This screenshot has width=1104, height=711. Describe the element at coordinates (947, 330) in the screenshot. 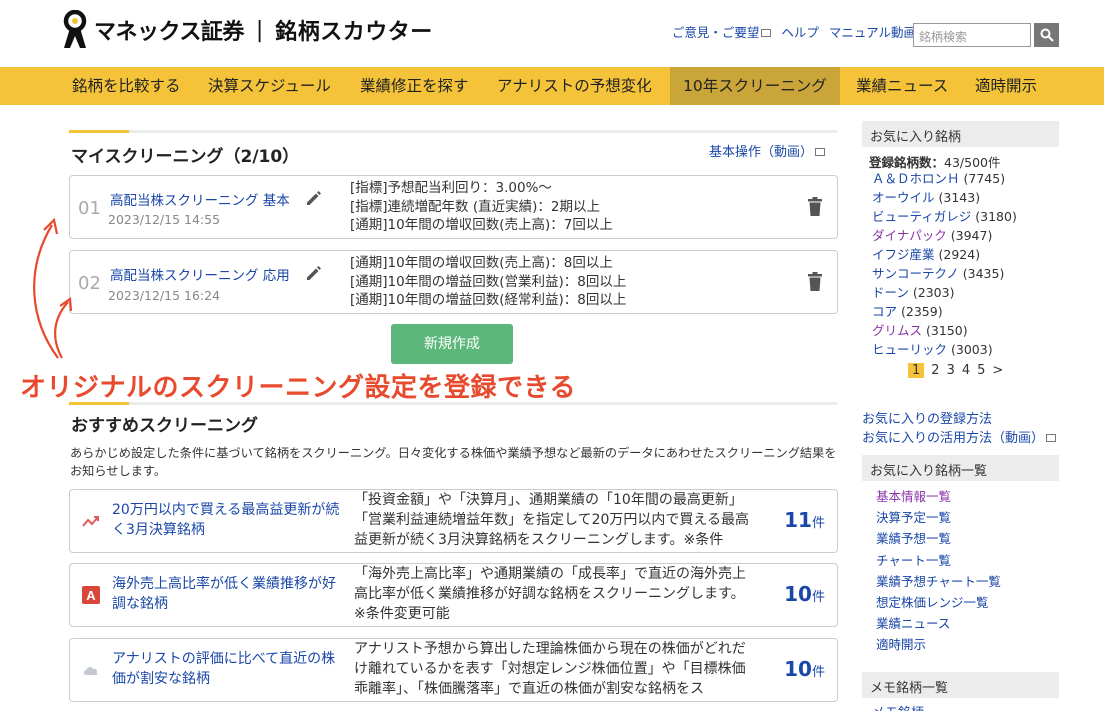

I see `stock-code: (3150)` at that location.